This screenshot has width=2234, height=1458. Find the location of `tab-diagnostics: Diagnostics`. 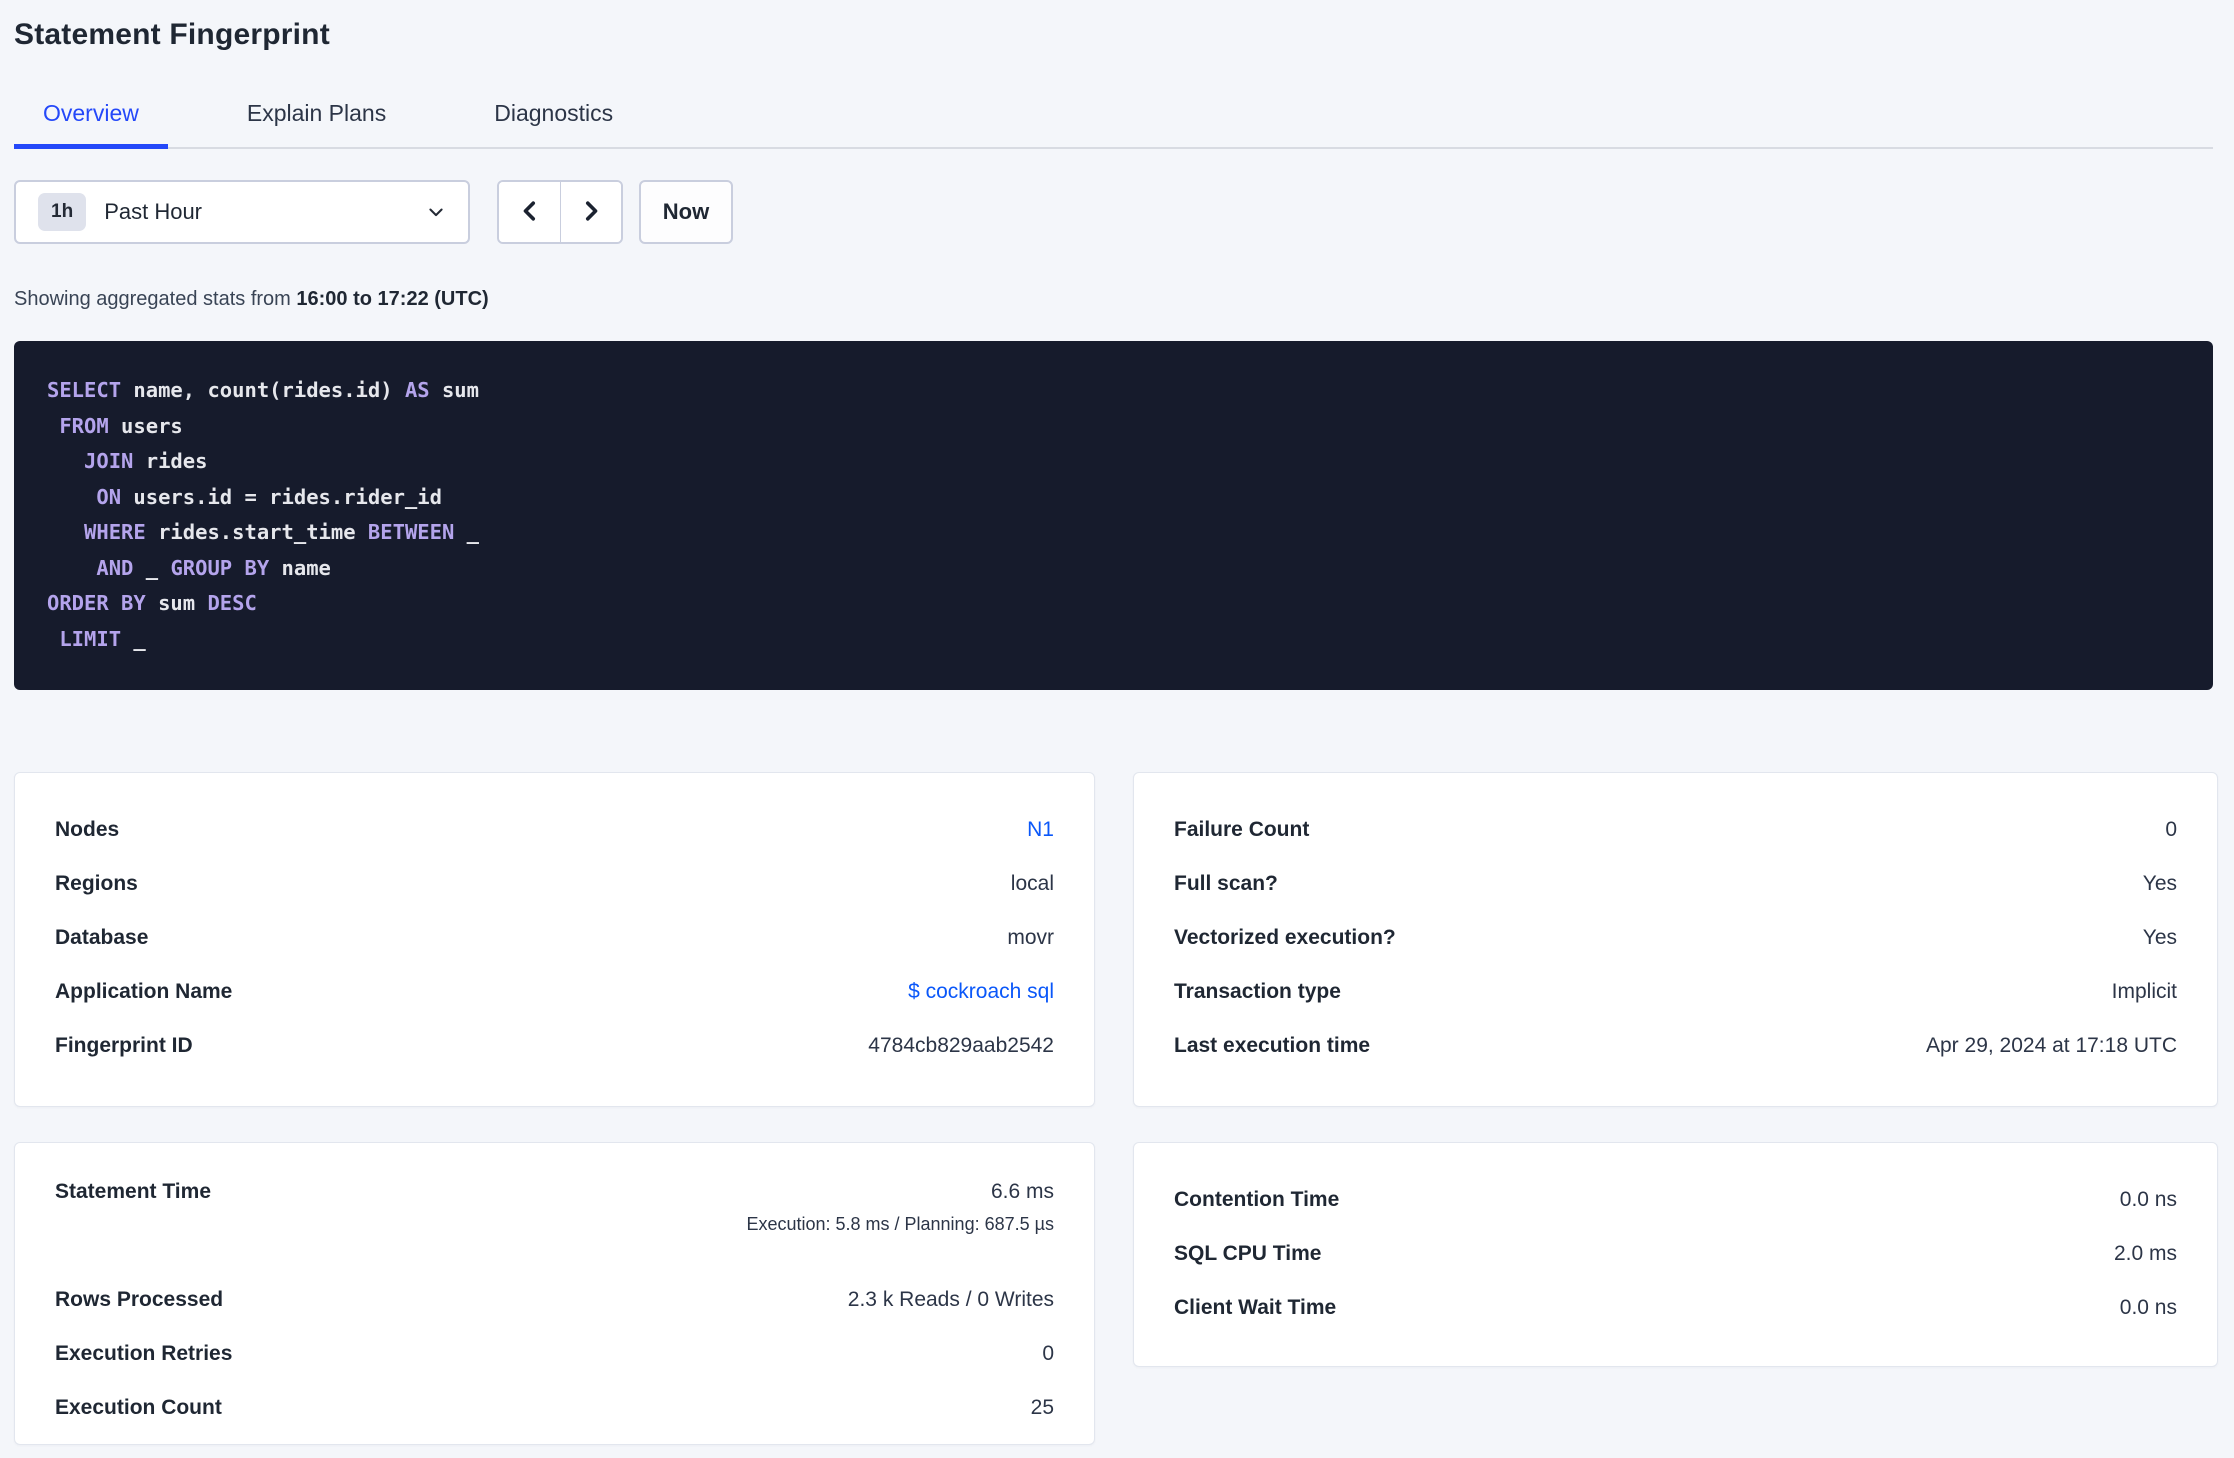

tab-diagnostics: Diagnostics is located at coordinates (553, 124).